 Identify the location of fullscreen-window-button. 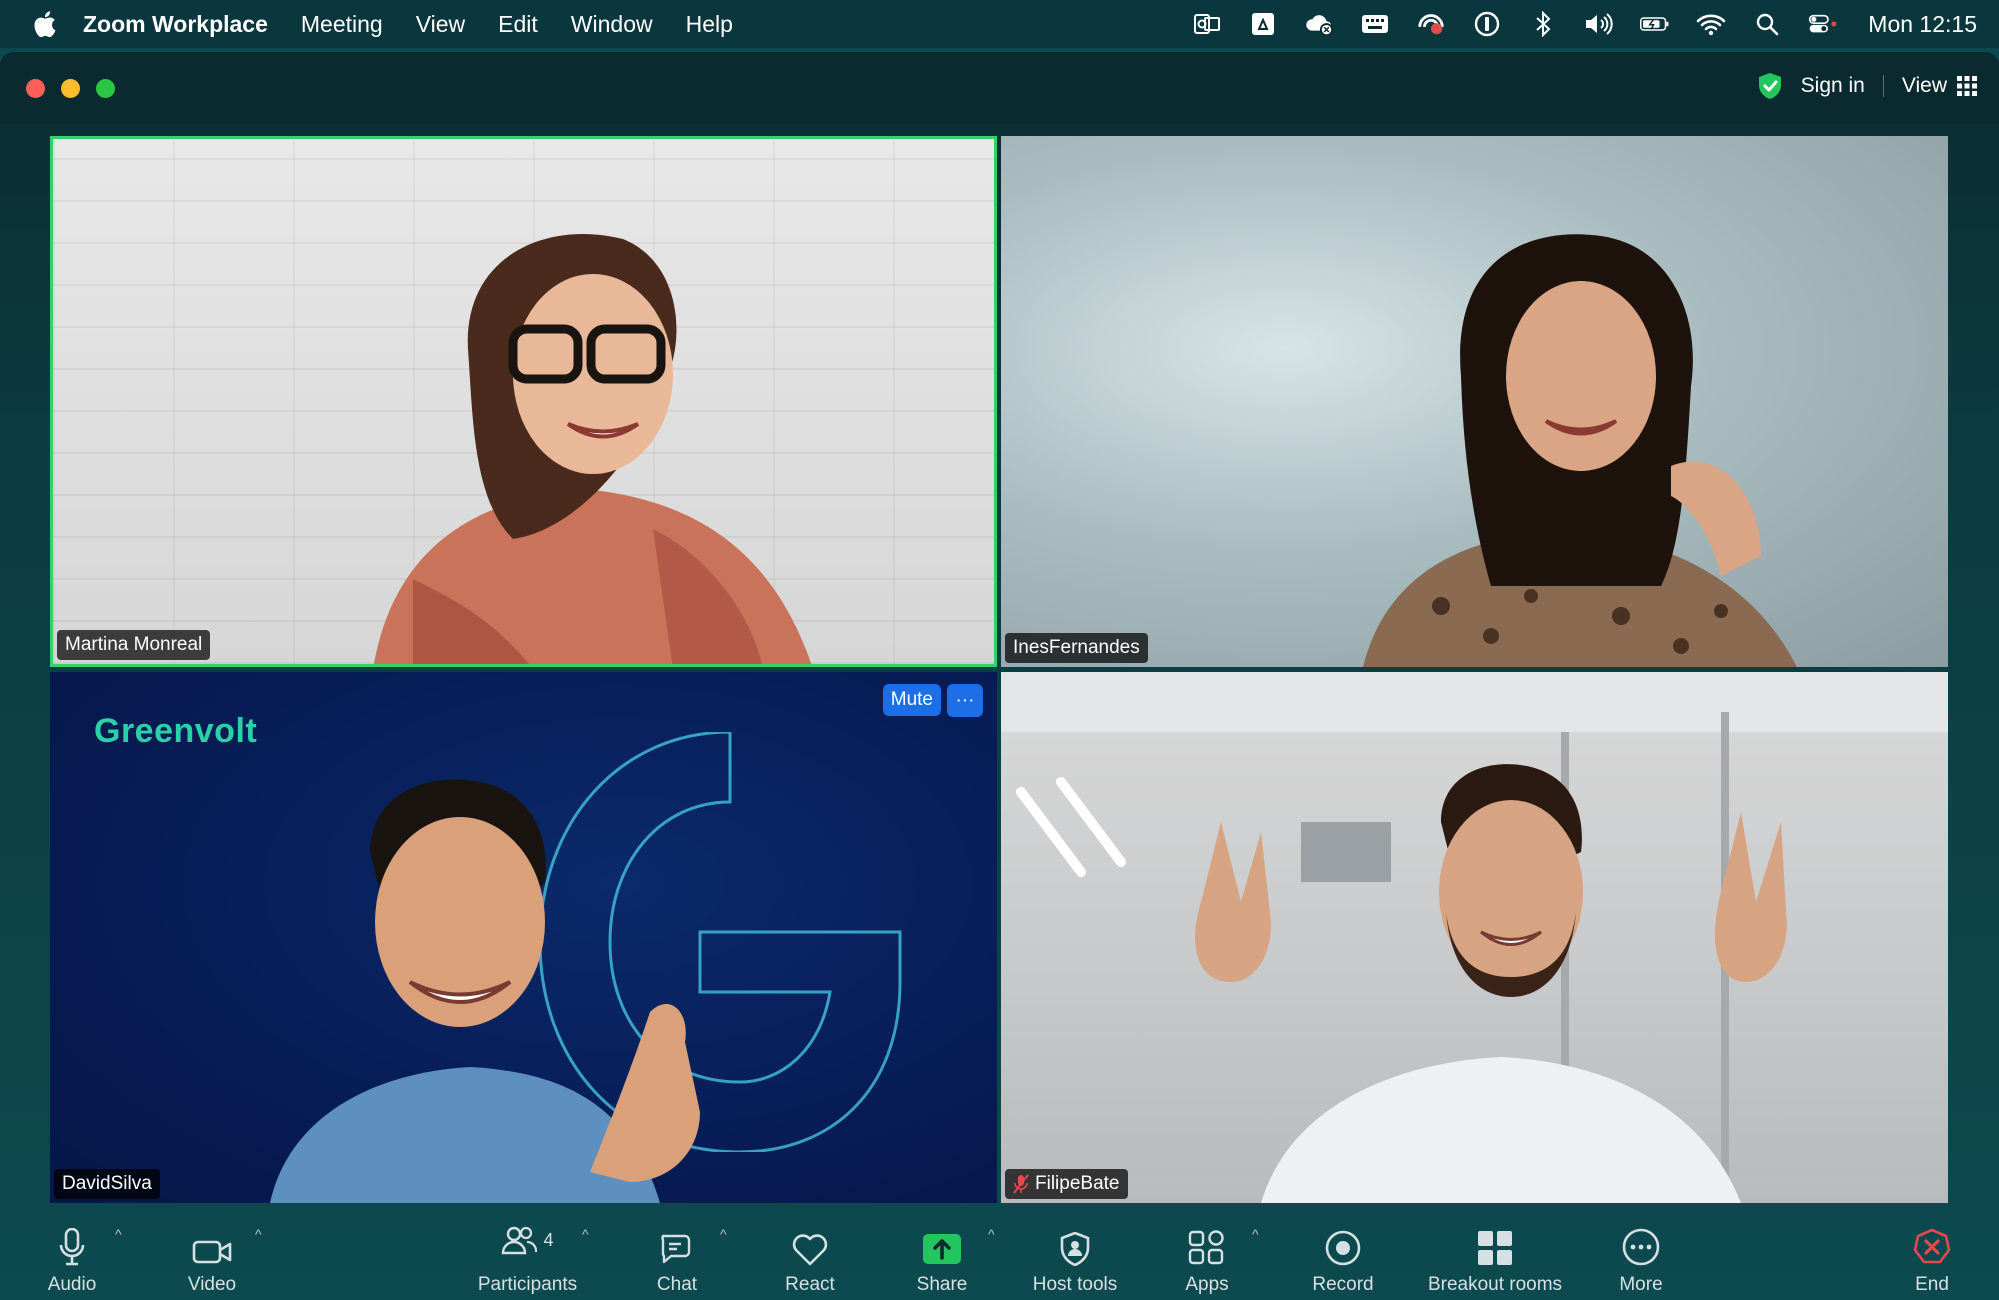
(105, 88).